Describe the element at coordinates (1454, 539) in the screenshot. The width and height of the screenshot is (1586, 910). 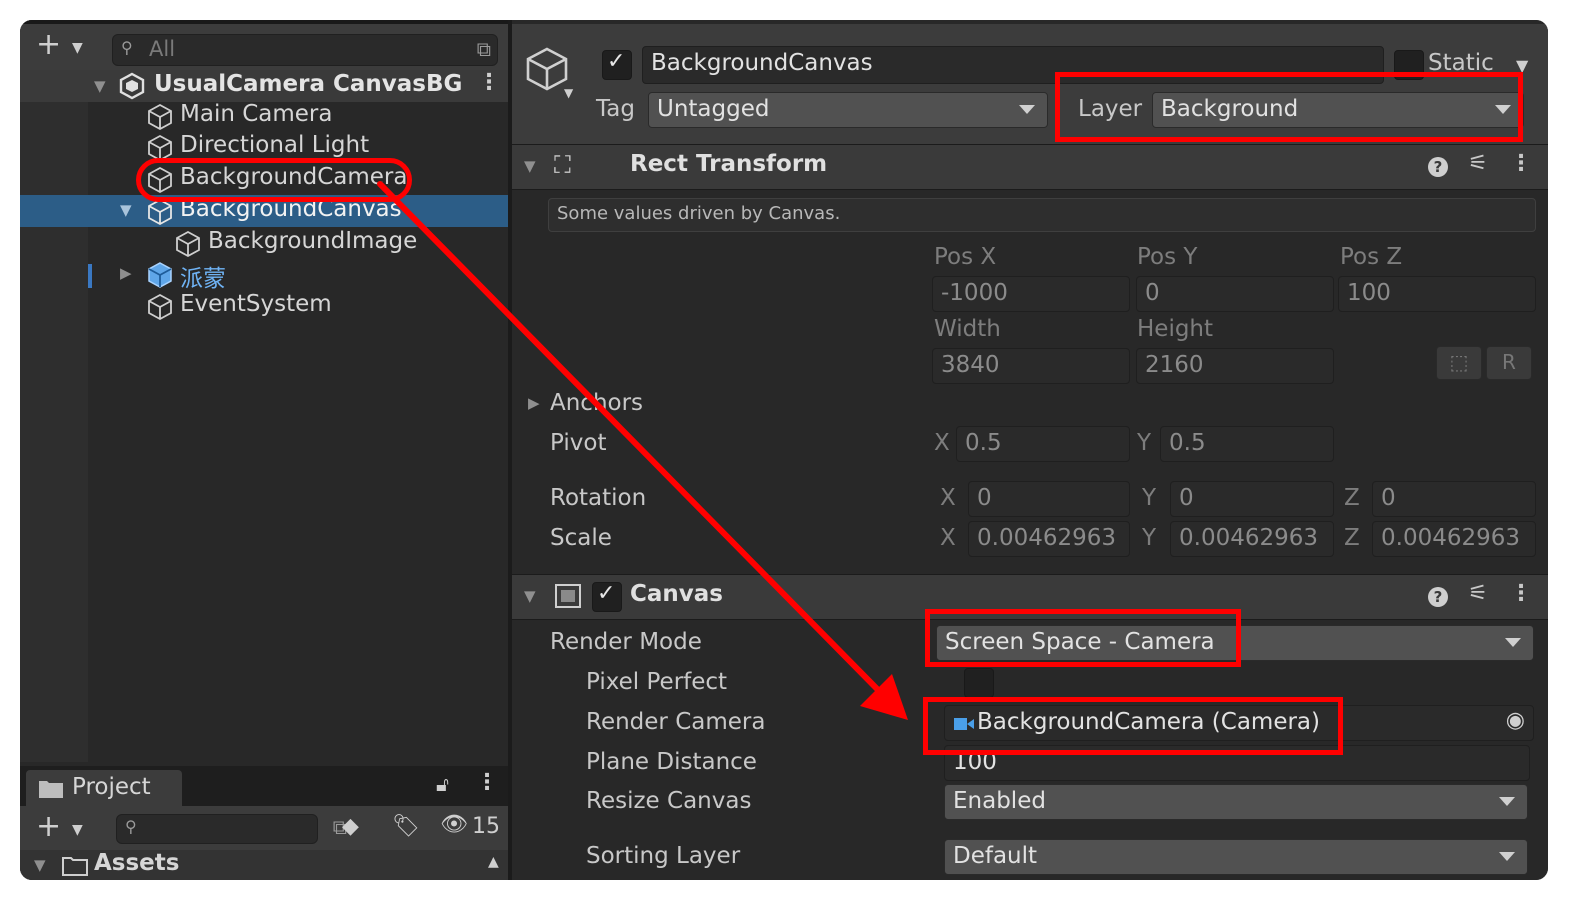
I see `scale-z-field: 0.00462963` at that location.